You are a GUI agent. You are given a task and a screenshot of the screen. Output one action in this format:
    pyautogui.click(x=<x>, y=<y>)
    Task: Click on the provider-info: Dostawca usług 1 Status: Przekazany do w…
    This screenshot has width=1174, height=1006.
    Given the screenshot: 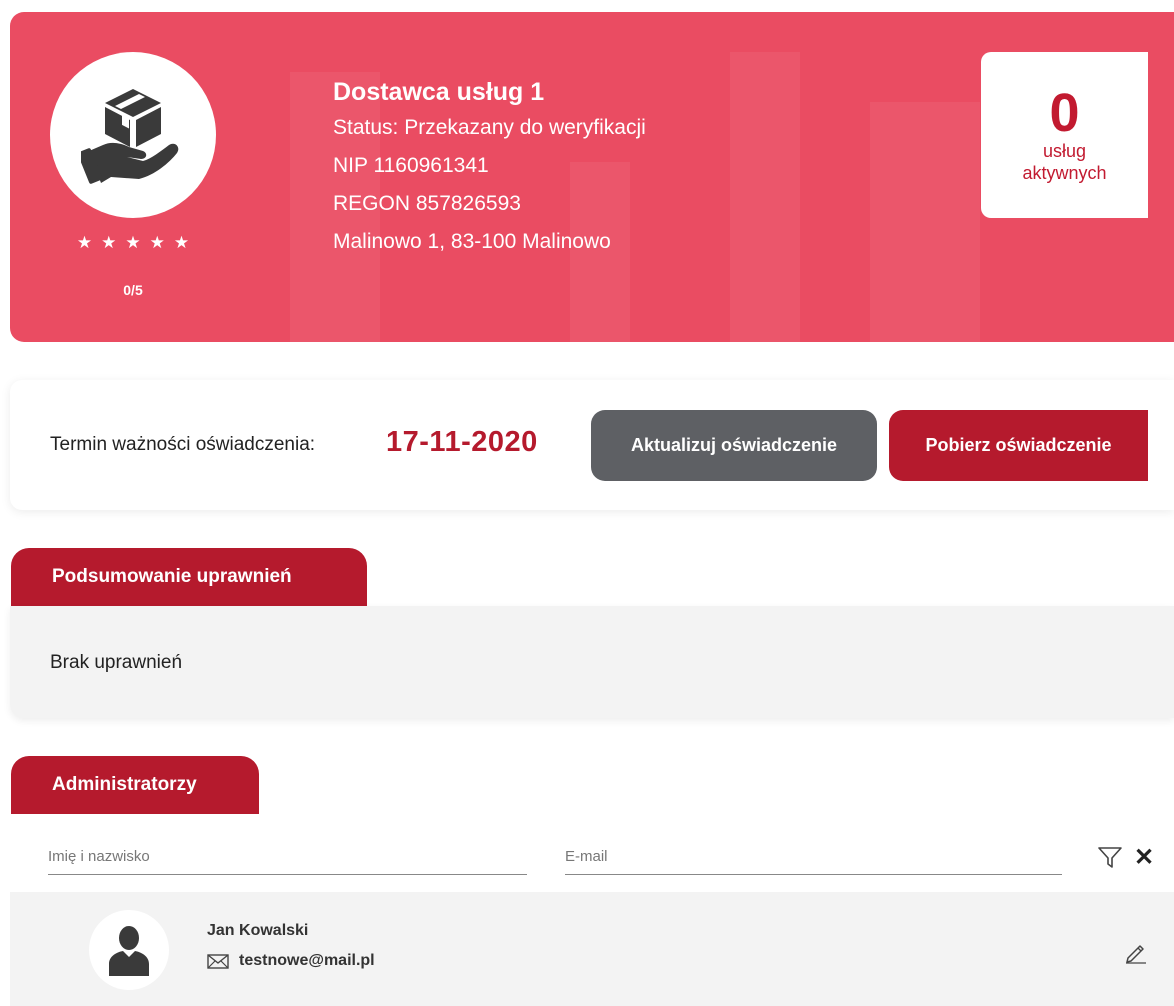 What is the action you would take?
    pyautogui.click(x=489, y=168)
    